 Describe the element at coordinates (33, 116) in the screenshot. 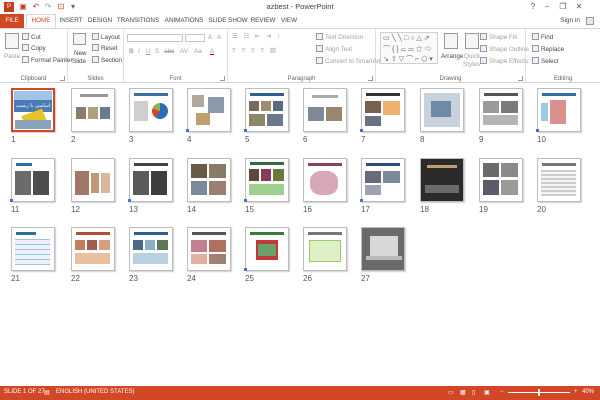

I see `slide-thumbnail: اساسی با زبست 1` at that location.